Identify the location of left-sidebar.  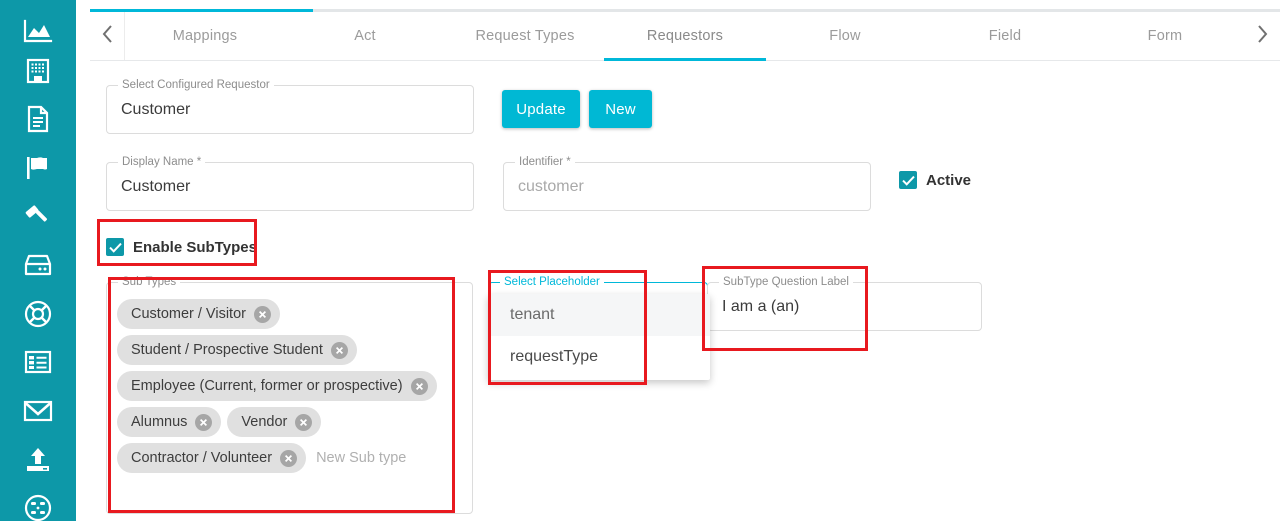
(38, 260).